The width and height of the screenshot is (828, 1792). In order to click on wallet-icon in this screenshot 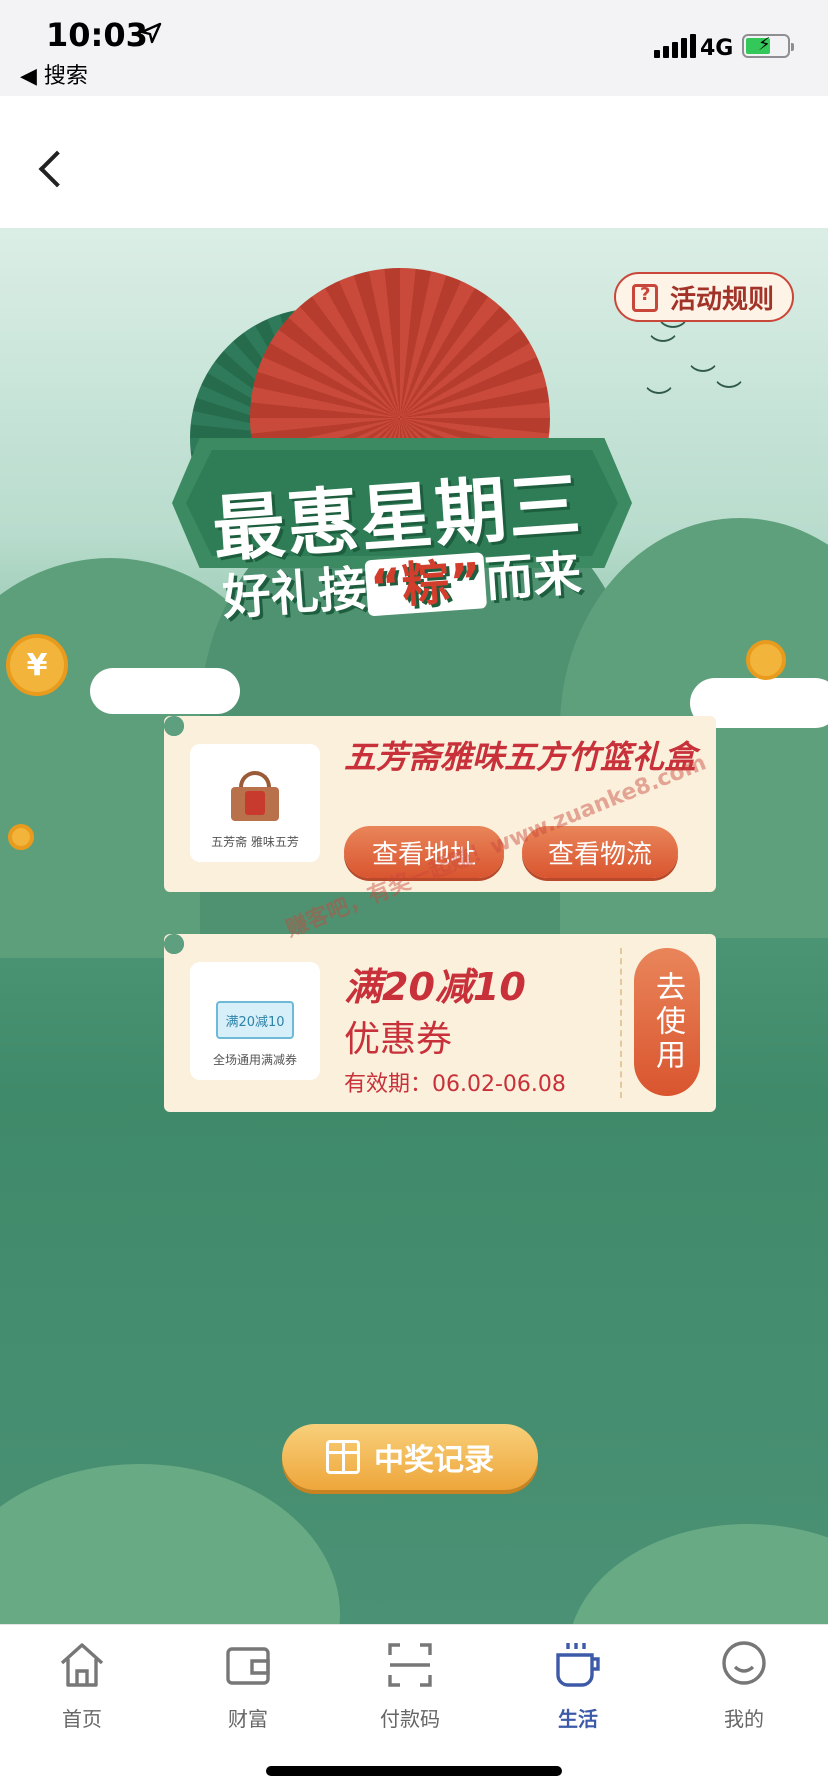, I will do `click(248, 1666)`.